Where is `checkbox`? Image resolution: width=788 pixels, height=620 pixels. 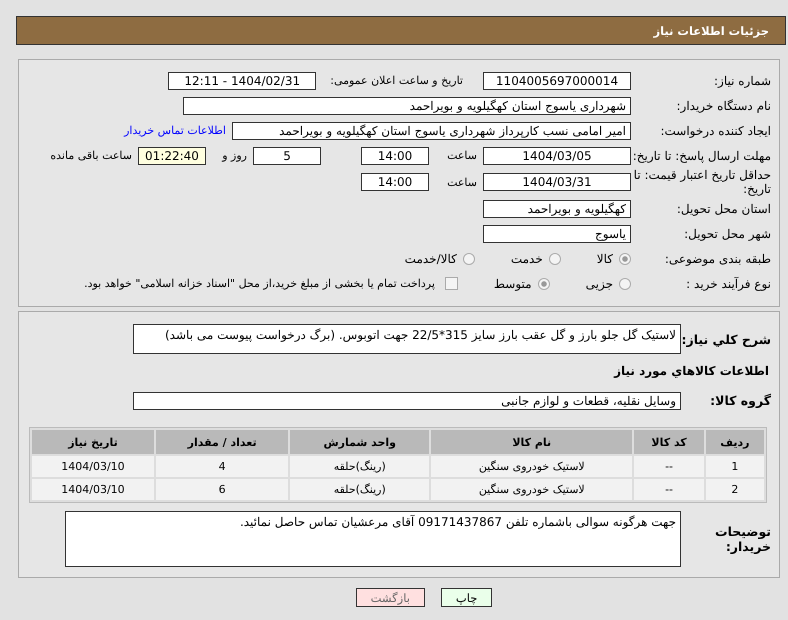
checkbox is located at coordinates (451, 283).